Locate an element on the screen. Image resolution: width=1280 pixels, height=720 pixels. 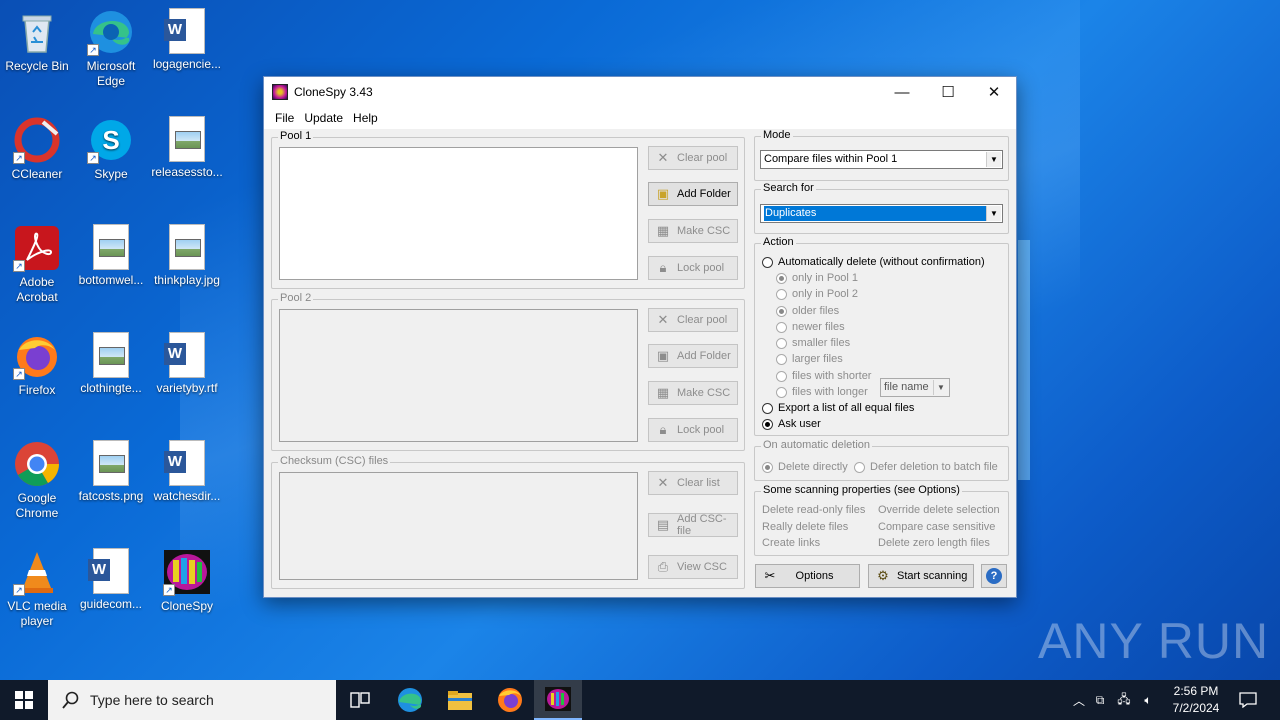
desktop-icon-vlc: ↗ VLC media player is located at coordinates (37, 588).